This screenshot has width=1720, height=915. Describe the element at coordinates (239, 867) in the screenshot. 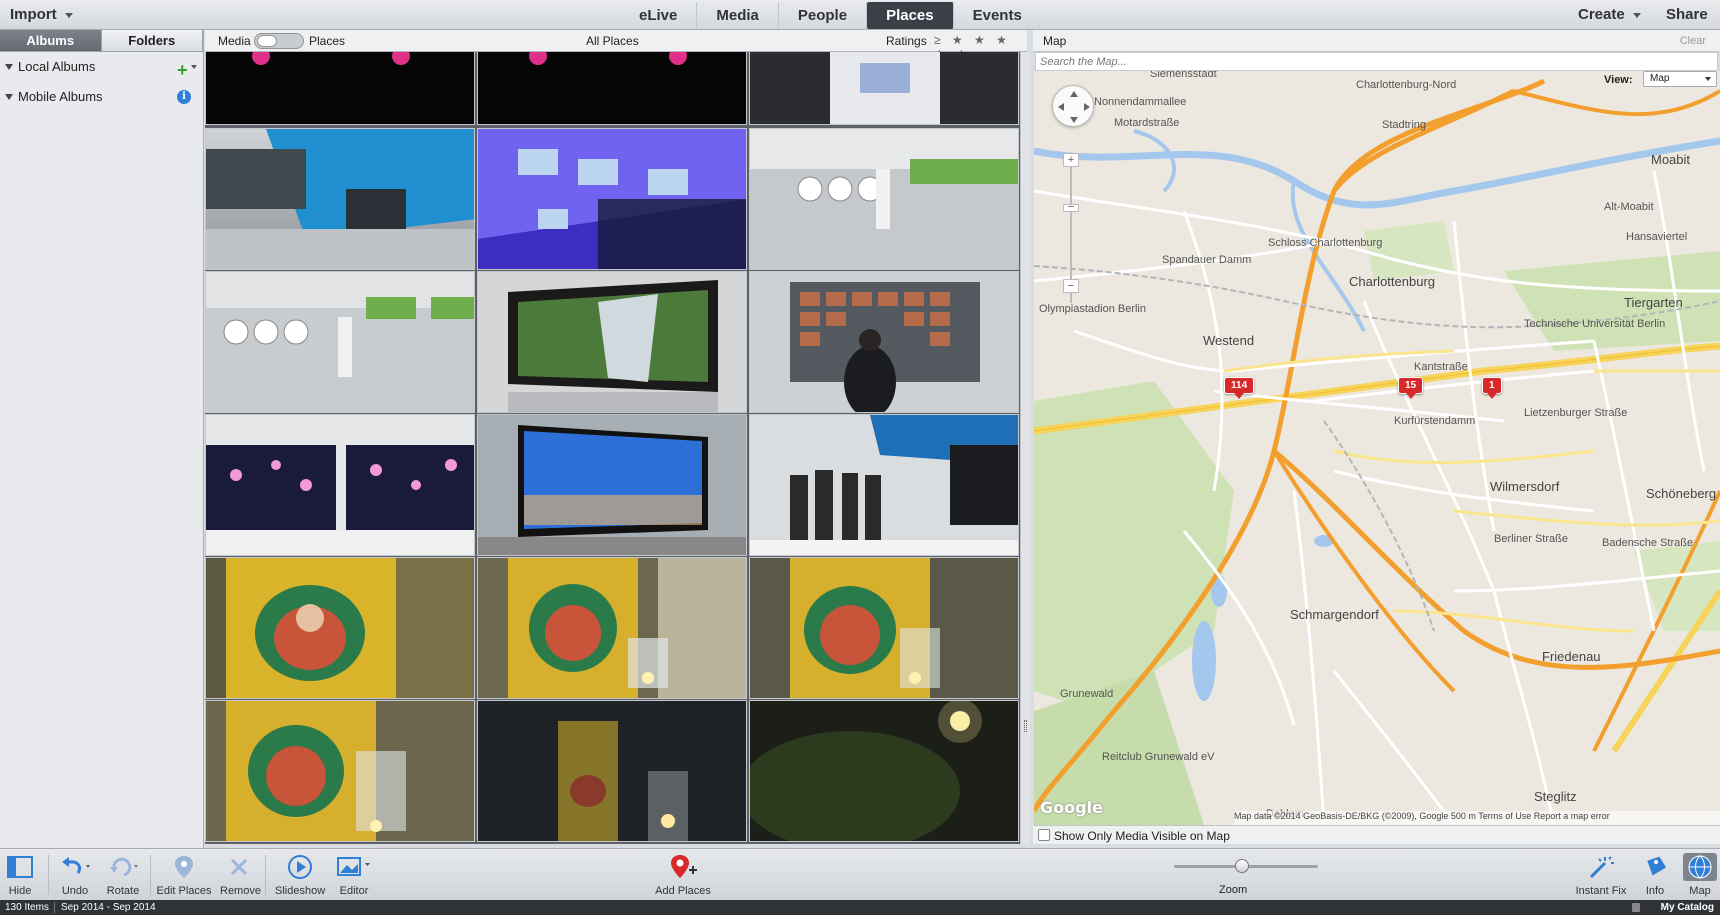

I see `remove-x-icon` at that location.